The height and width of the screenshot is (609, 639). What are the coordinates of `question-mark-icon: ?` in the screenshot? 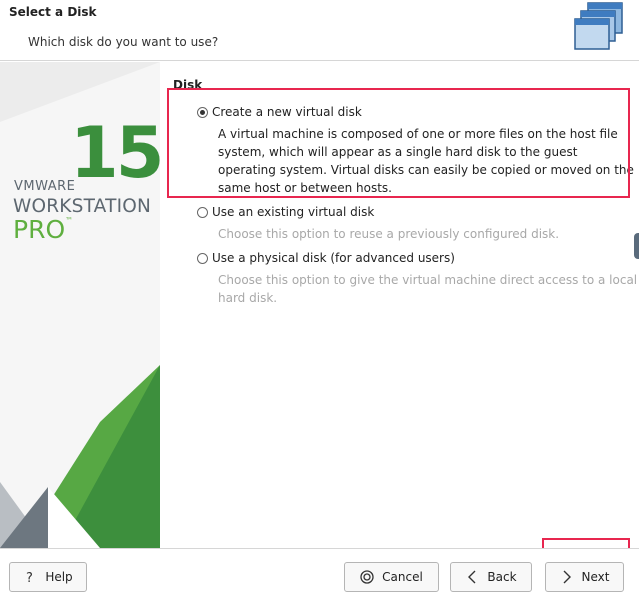 It's located at (30, 577).